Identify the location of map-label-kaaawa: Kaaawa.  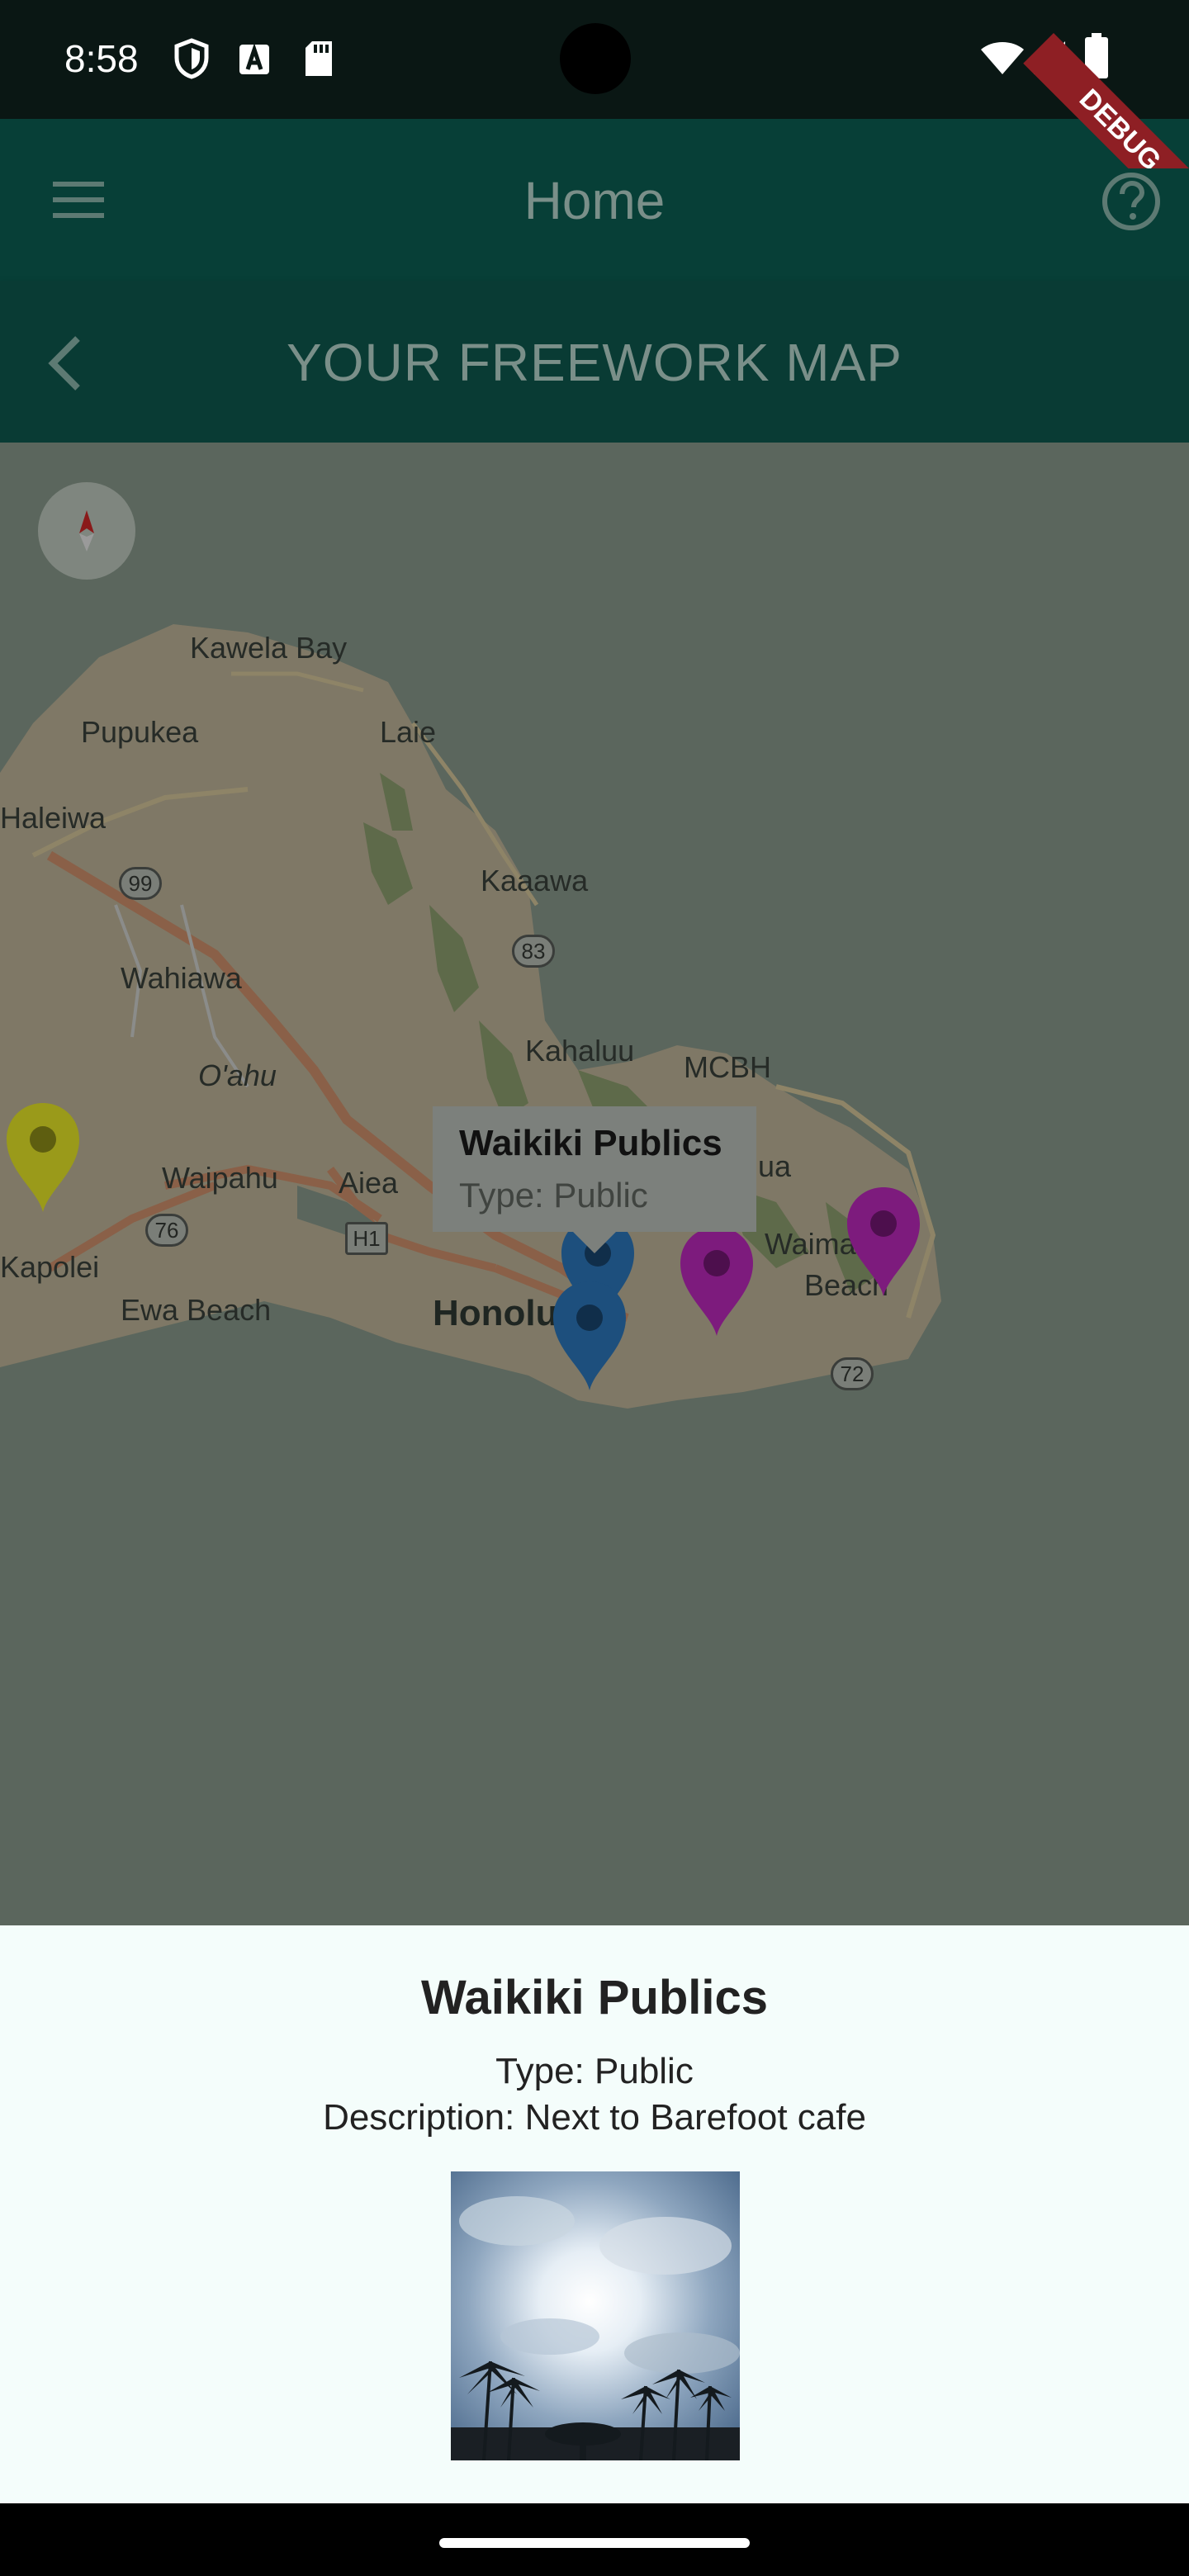
(535, 880).